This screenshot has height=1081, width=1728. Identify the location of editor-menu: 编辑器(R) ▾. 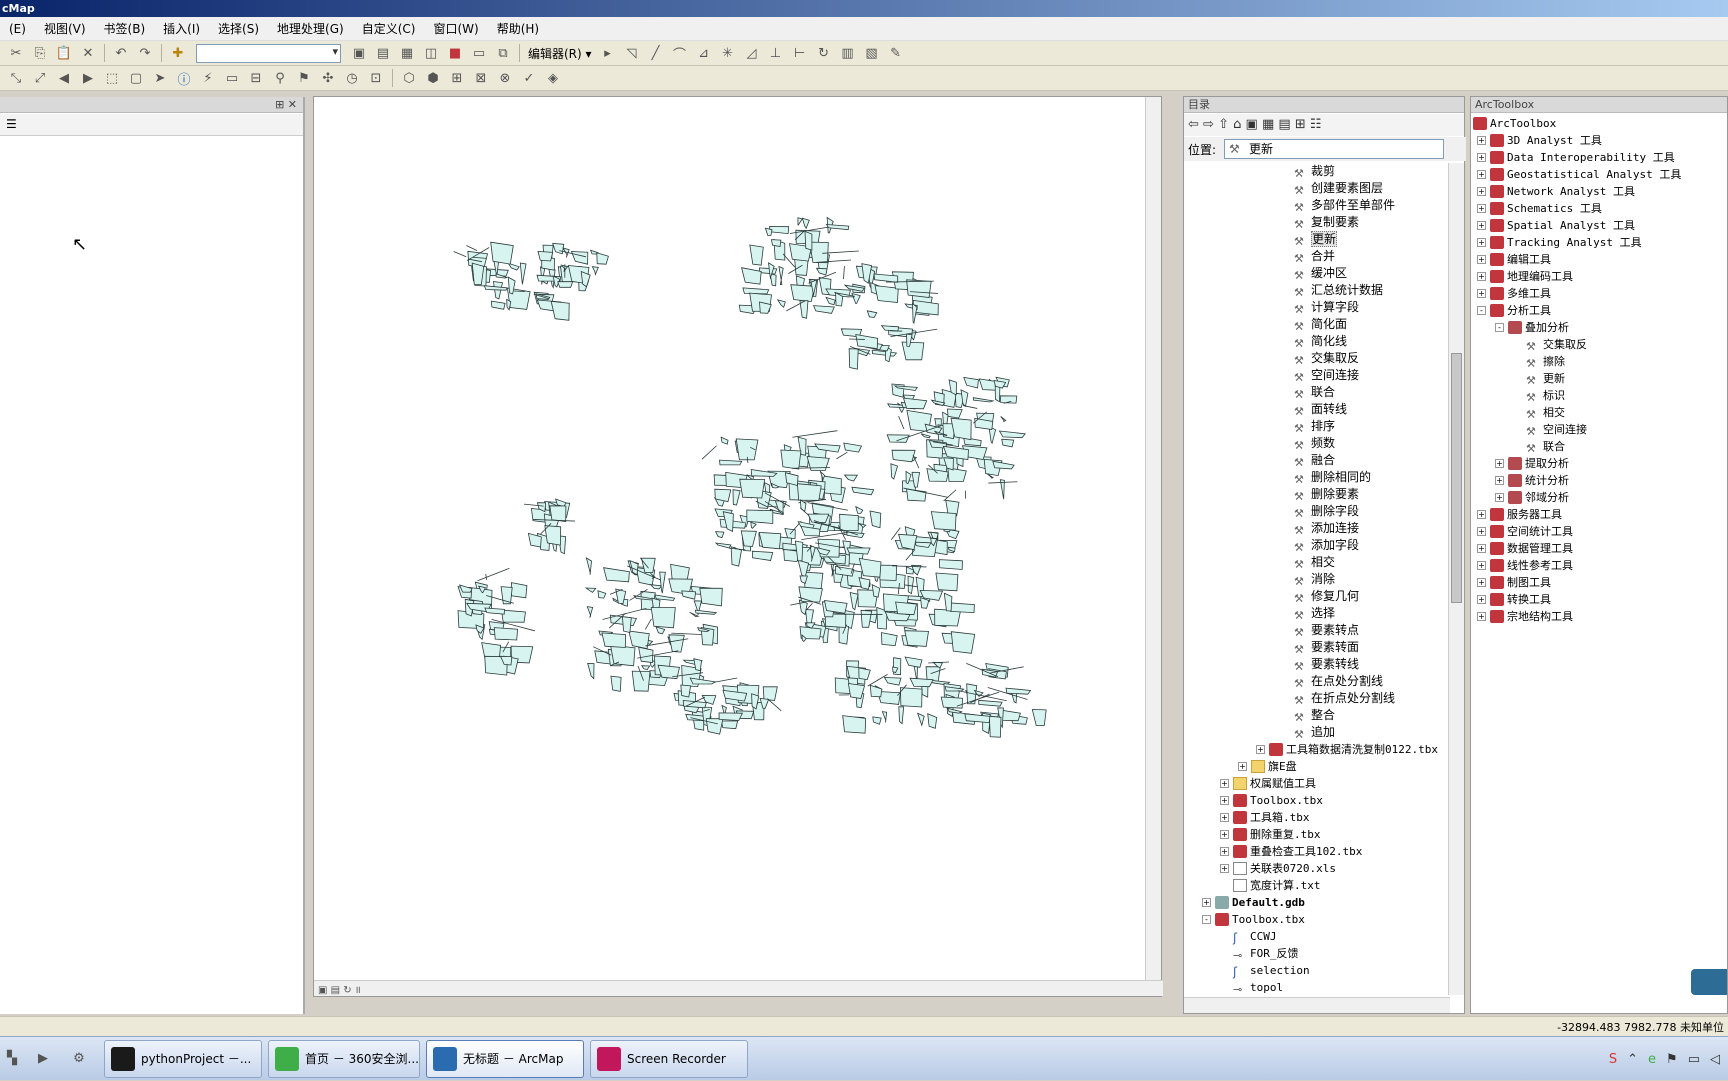
(560, 53).